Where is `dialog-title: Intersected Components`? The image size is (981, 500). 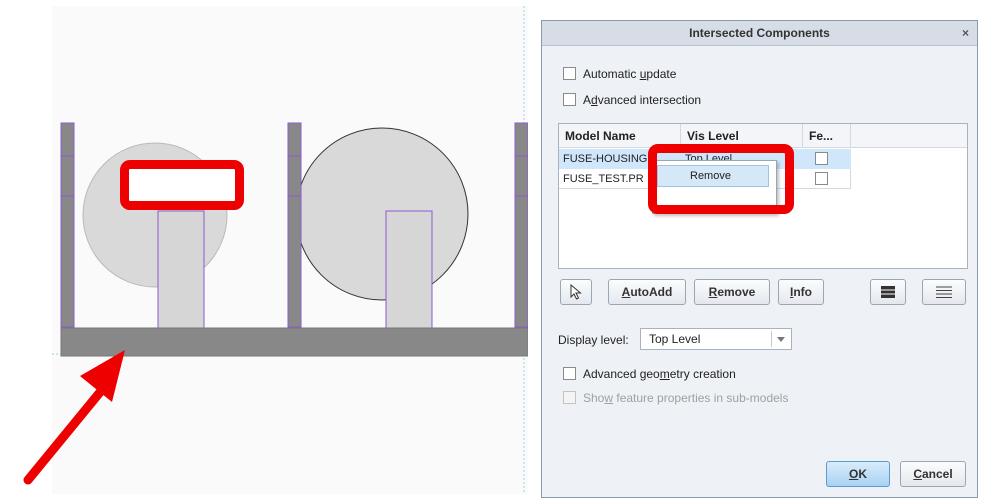 dialog-title: Intersected Components is located at coordinates (759, 33).